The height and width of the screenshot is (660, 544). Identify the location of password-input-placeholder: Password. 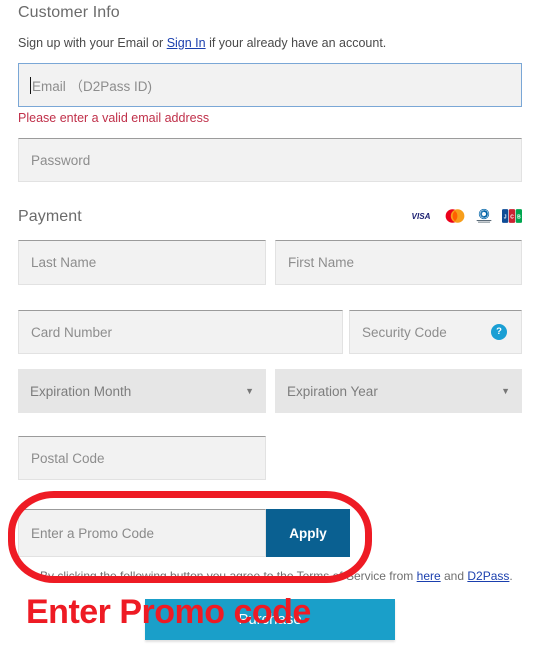
(61, 160).